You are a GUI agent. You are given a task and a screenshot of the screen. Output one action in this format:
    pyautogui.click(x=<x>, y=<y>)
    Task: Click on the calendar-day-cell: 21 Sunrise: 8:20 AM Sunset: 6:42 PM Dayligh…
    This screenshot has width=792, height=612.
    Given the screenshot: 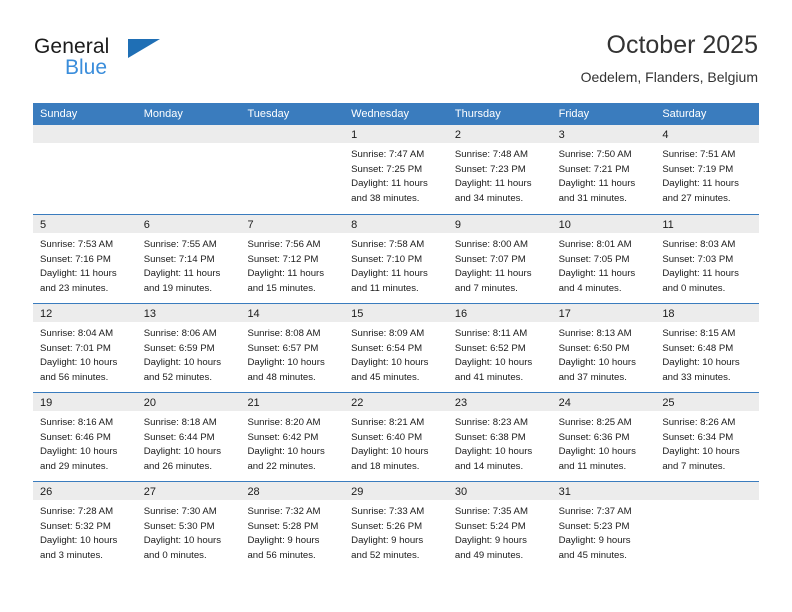 What is the action you would take?
    pyautogui.click(x=292, y=437)
    